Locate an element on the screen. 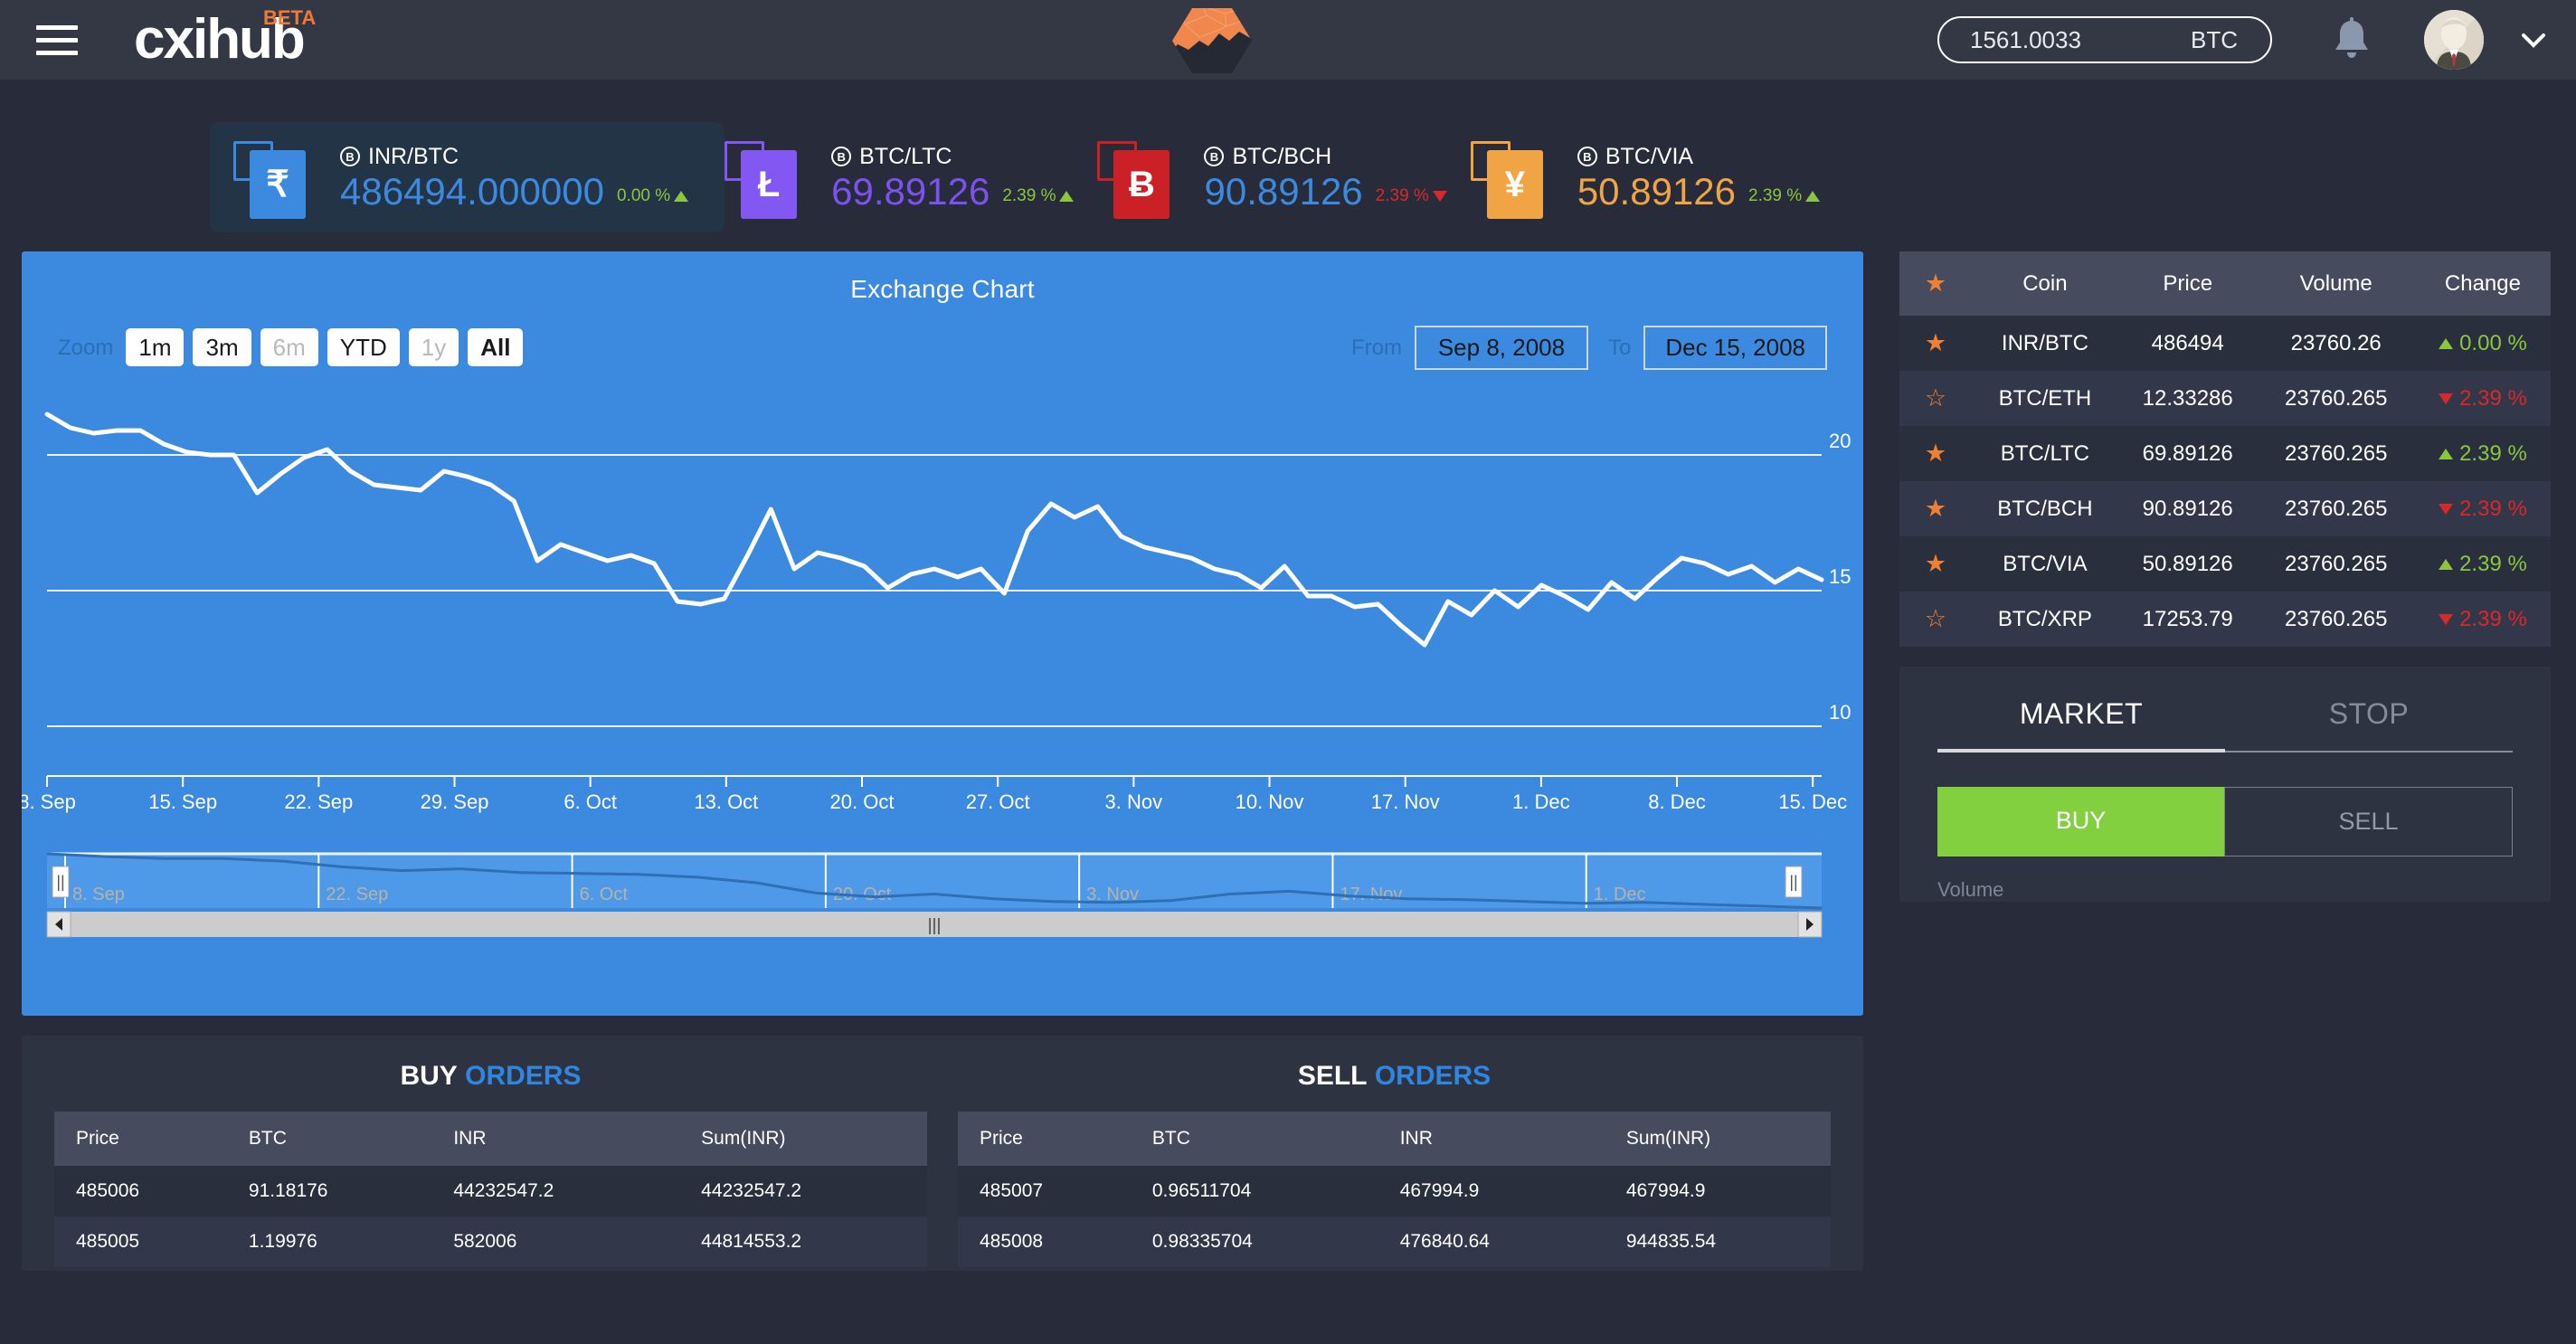  coin-row: ☆ BTC/ETH 12.33286 23760.265 2.39 % is located at coordinates (2225, 398).